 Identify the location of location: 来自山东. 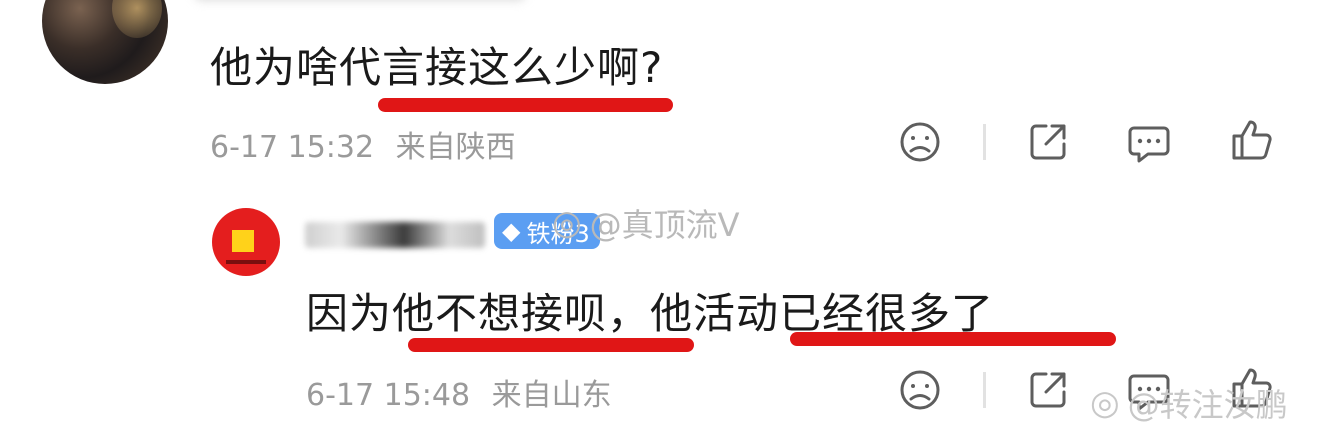
(551, 395).